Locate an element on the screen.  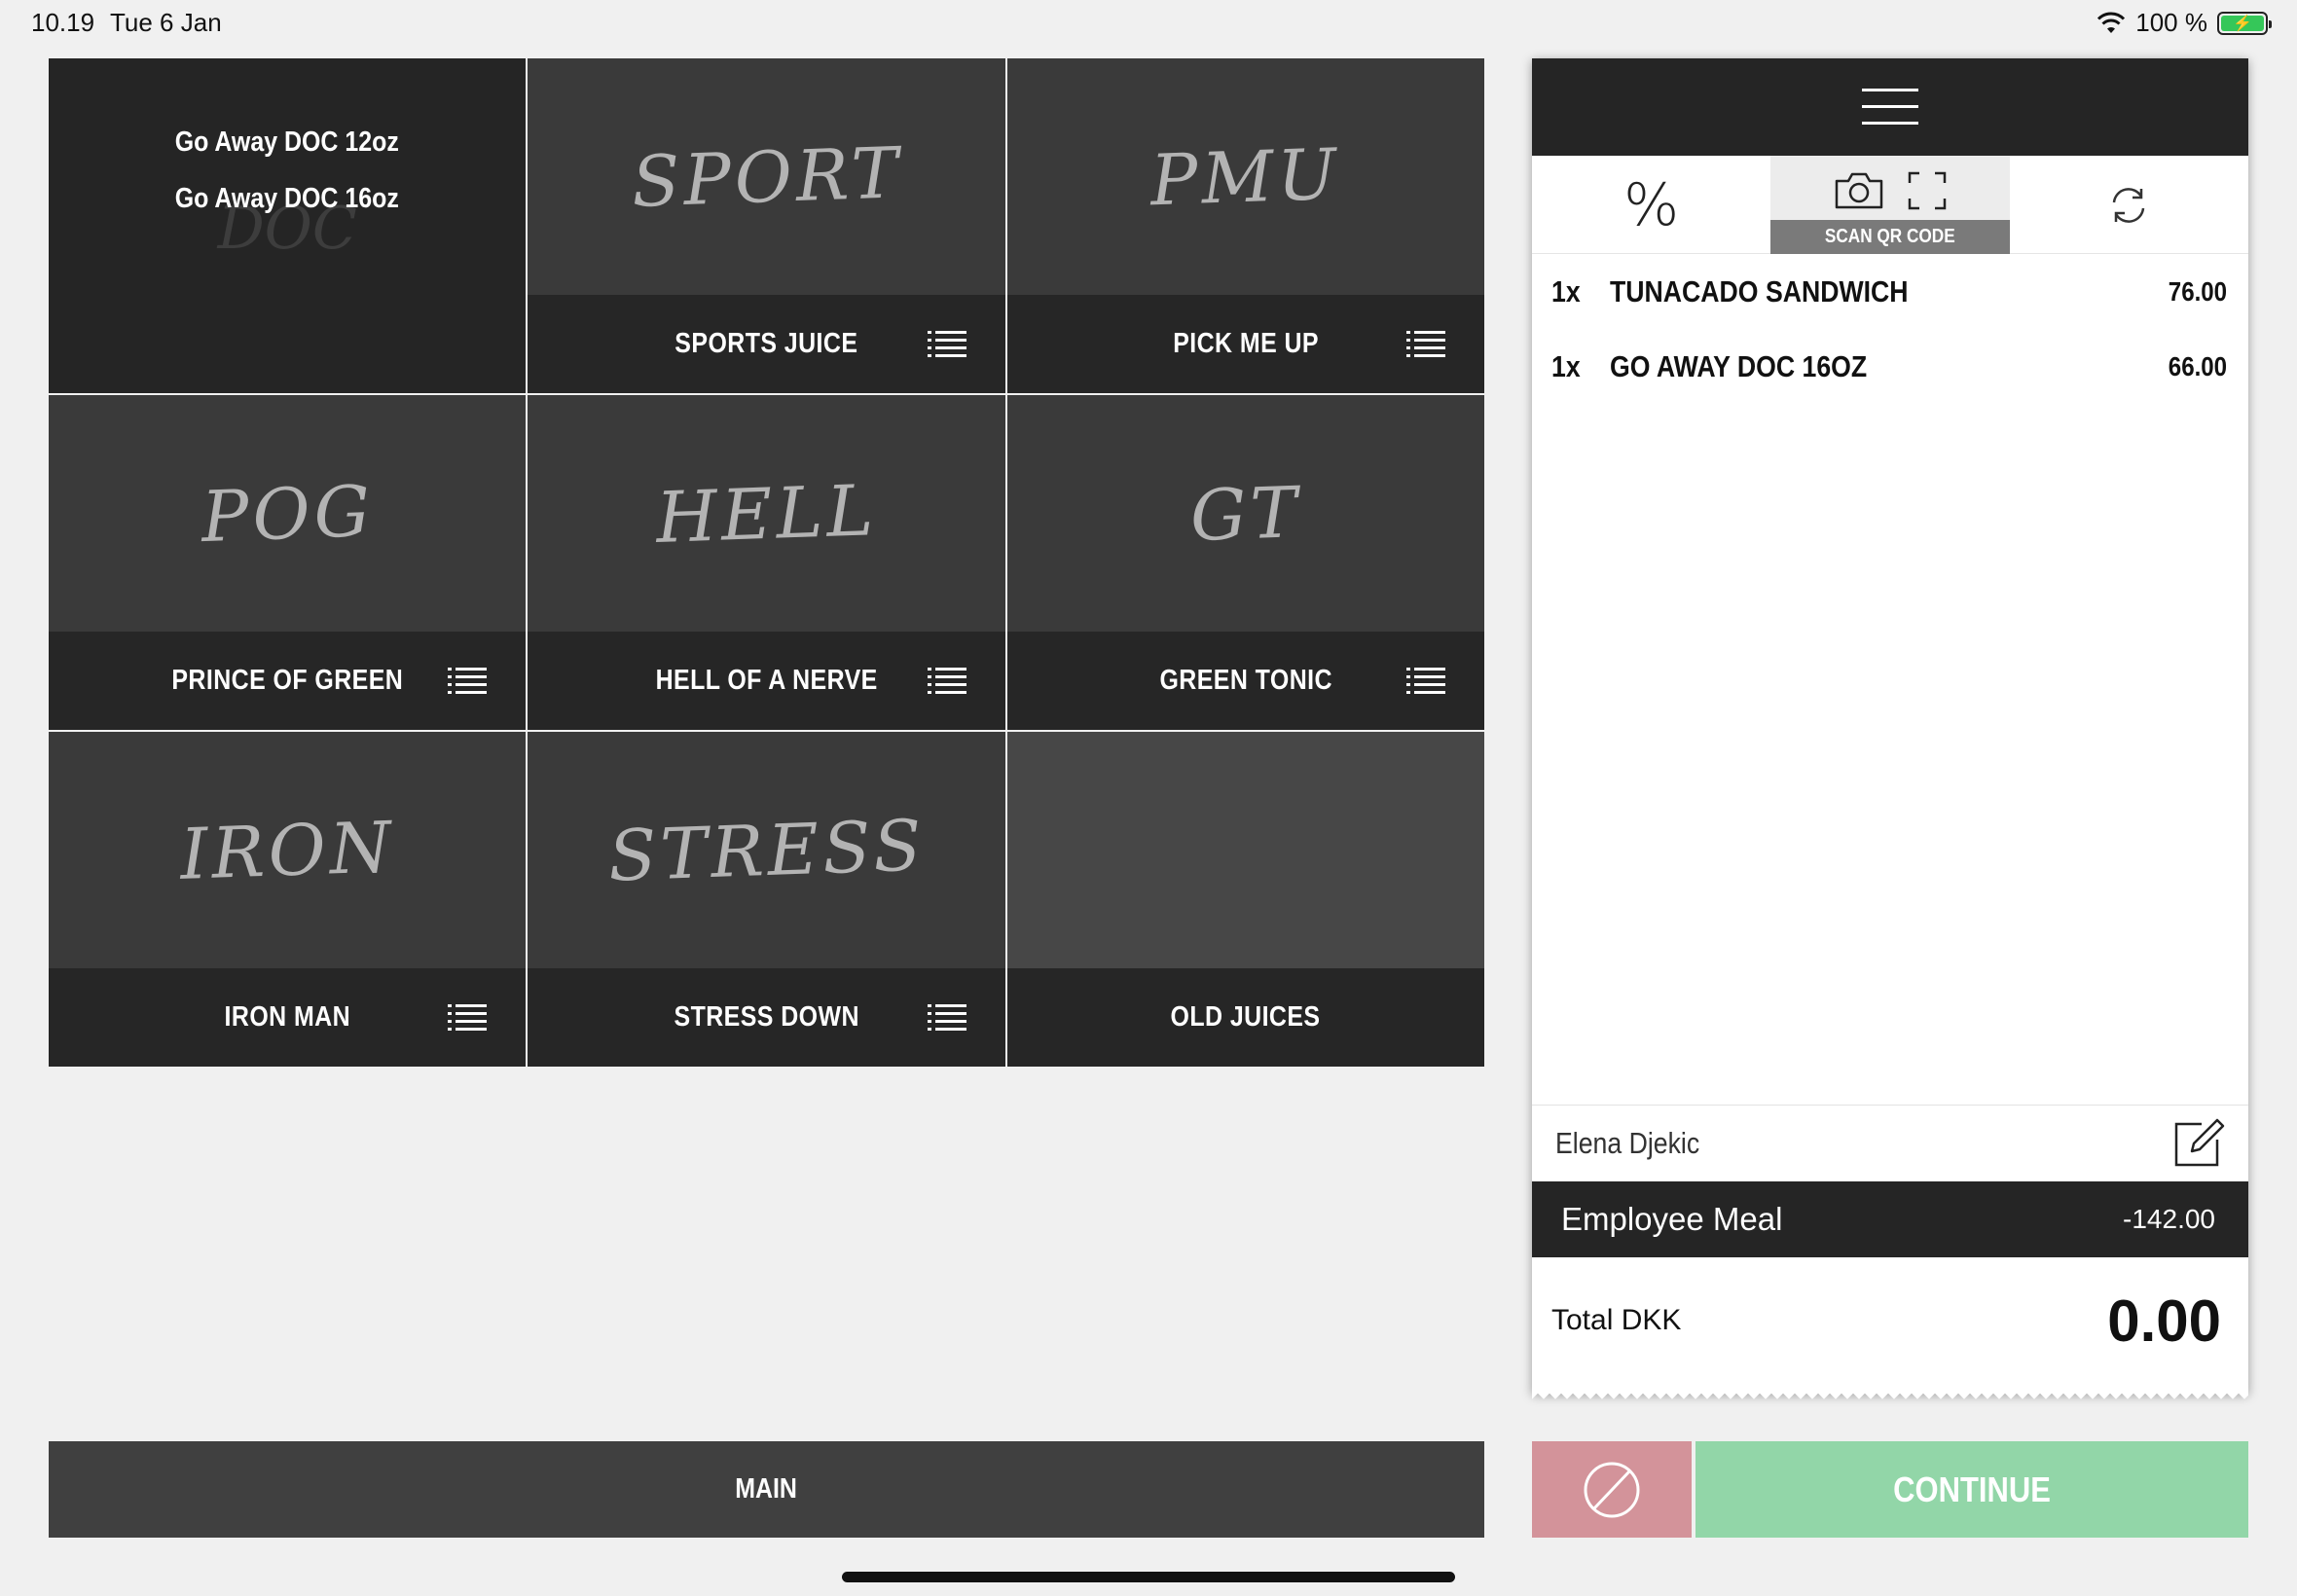
tile-label: PRINCE OF GREEN is located at coordinates (287, 680).